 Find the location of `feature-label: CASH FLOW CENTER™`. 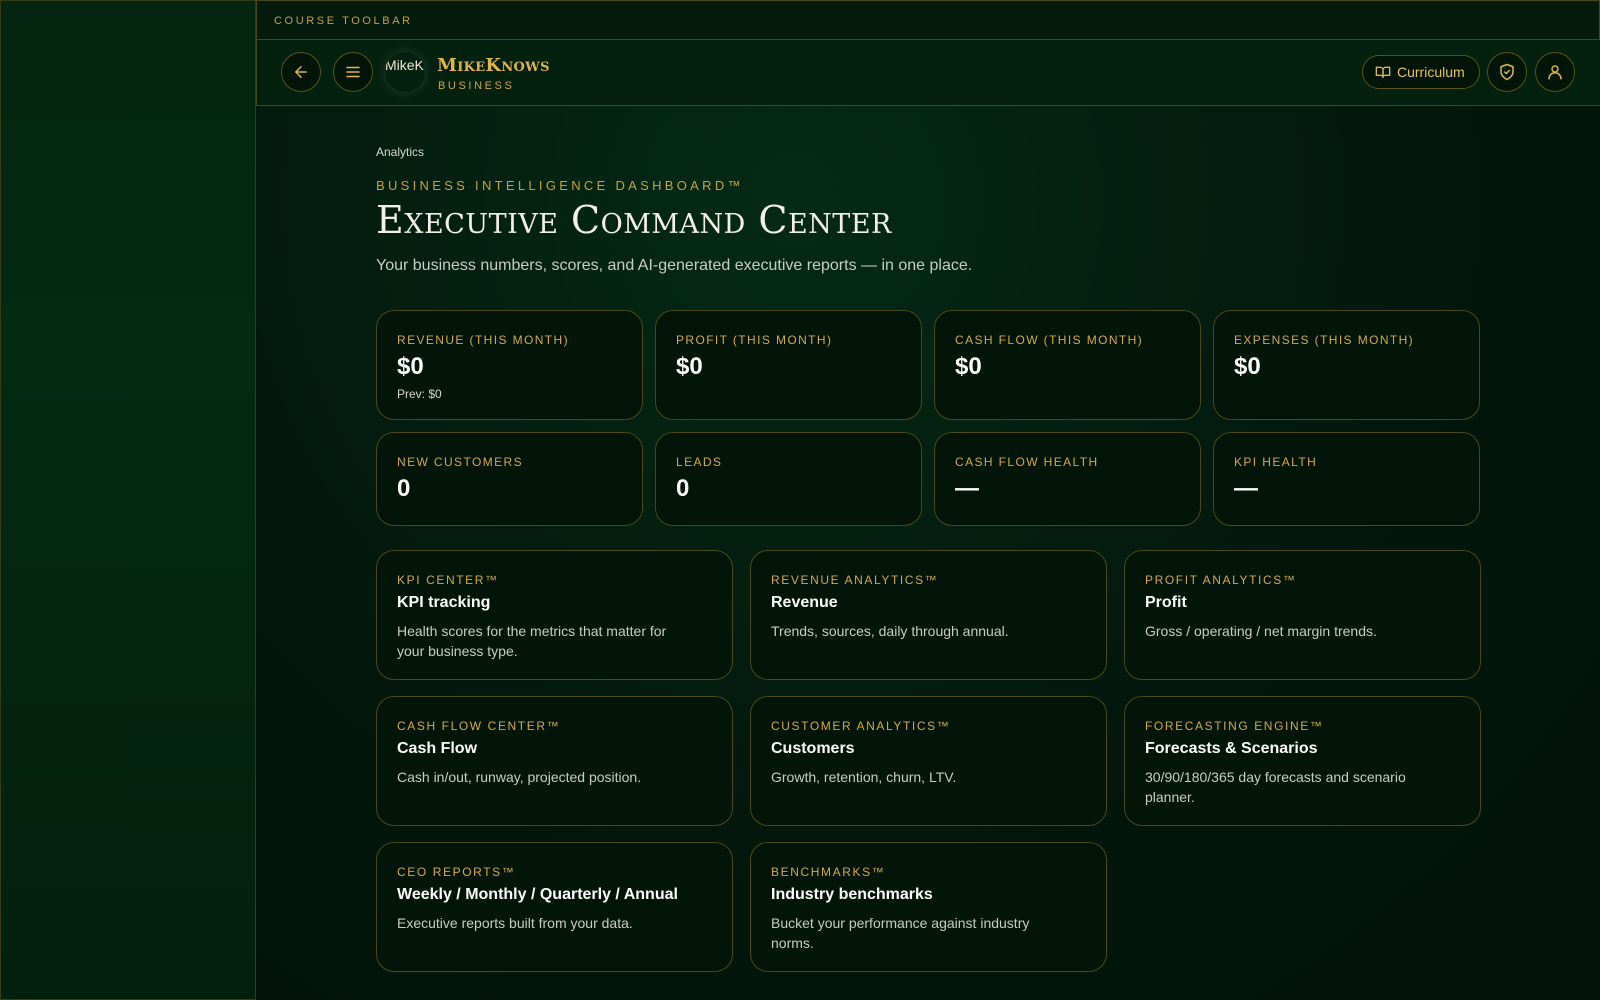

feature-label: CASH FLOW CENTER™ is located at coordinates (479, 726).